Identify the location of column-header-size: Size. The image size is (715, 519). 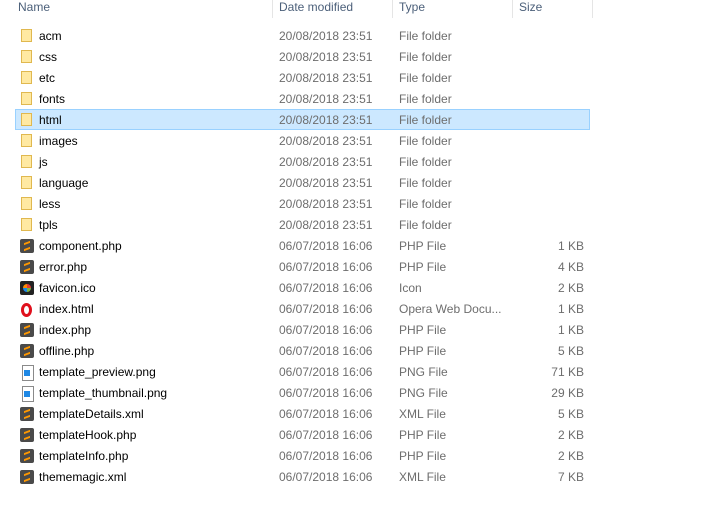
(552, 9).